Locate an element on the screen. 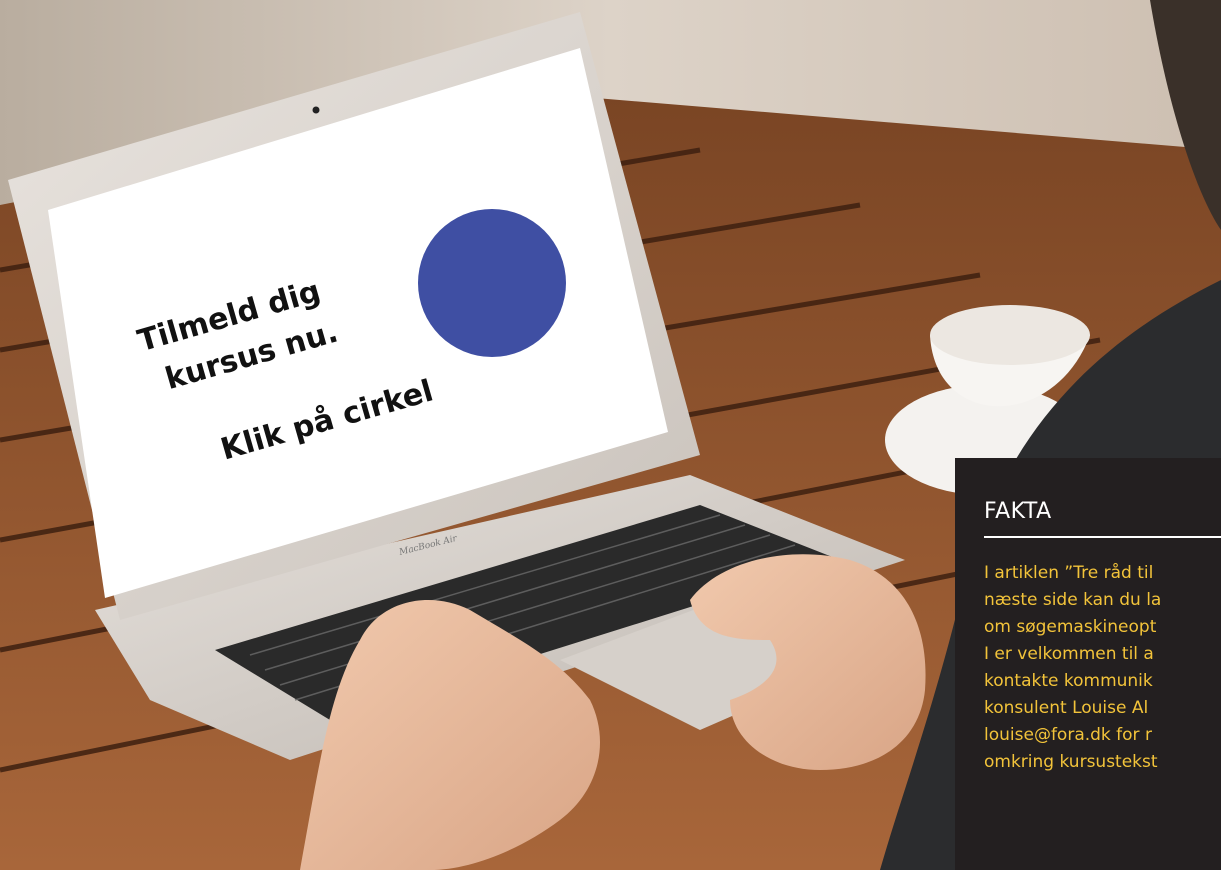 The height and width of the screenshot is (870, 1221). fakta-divider is located at coordinates (1102, 537).